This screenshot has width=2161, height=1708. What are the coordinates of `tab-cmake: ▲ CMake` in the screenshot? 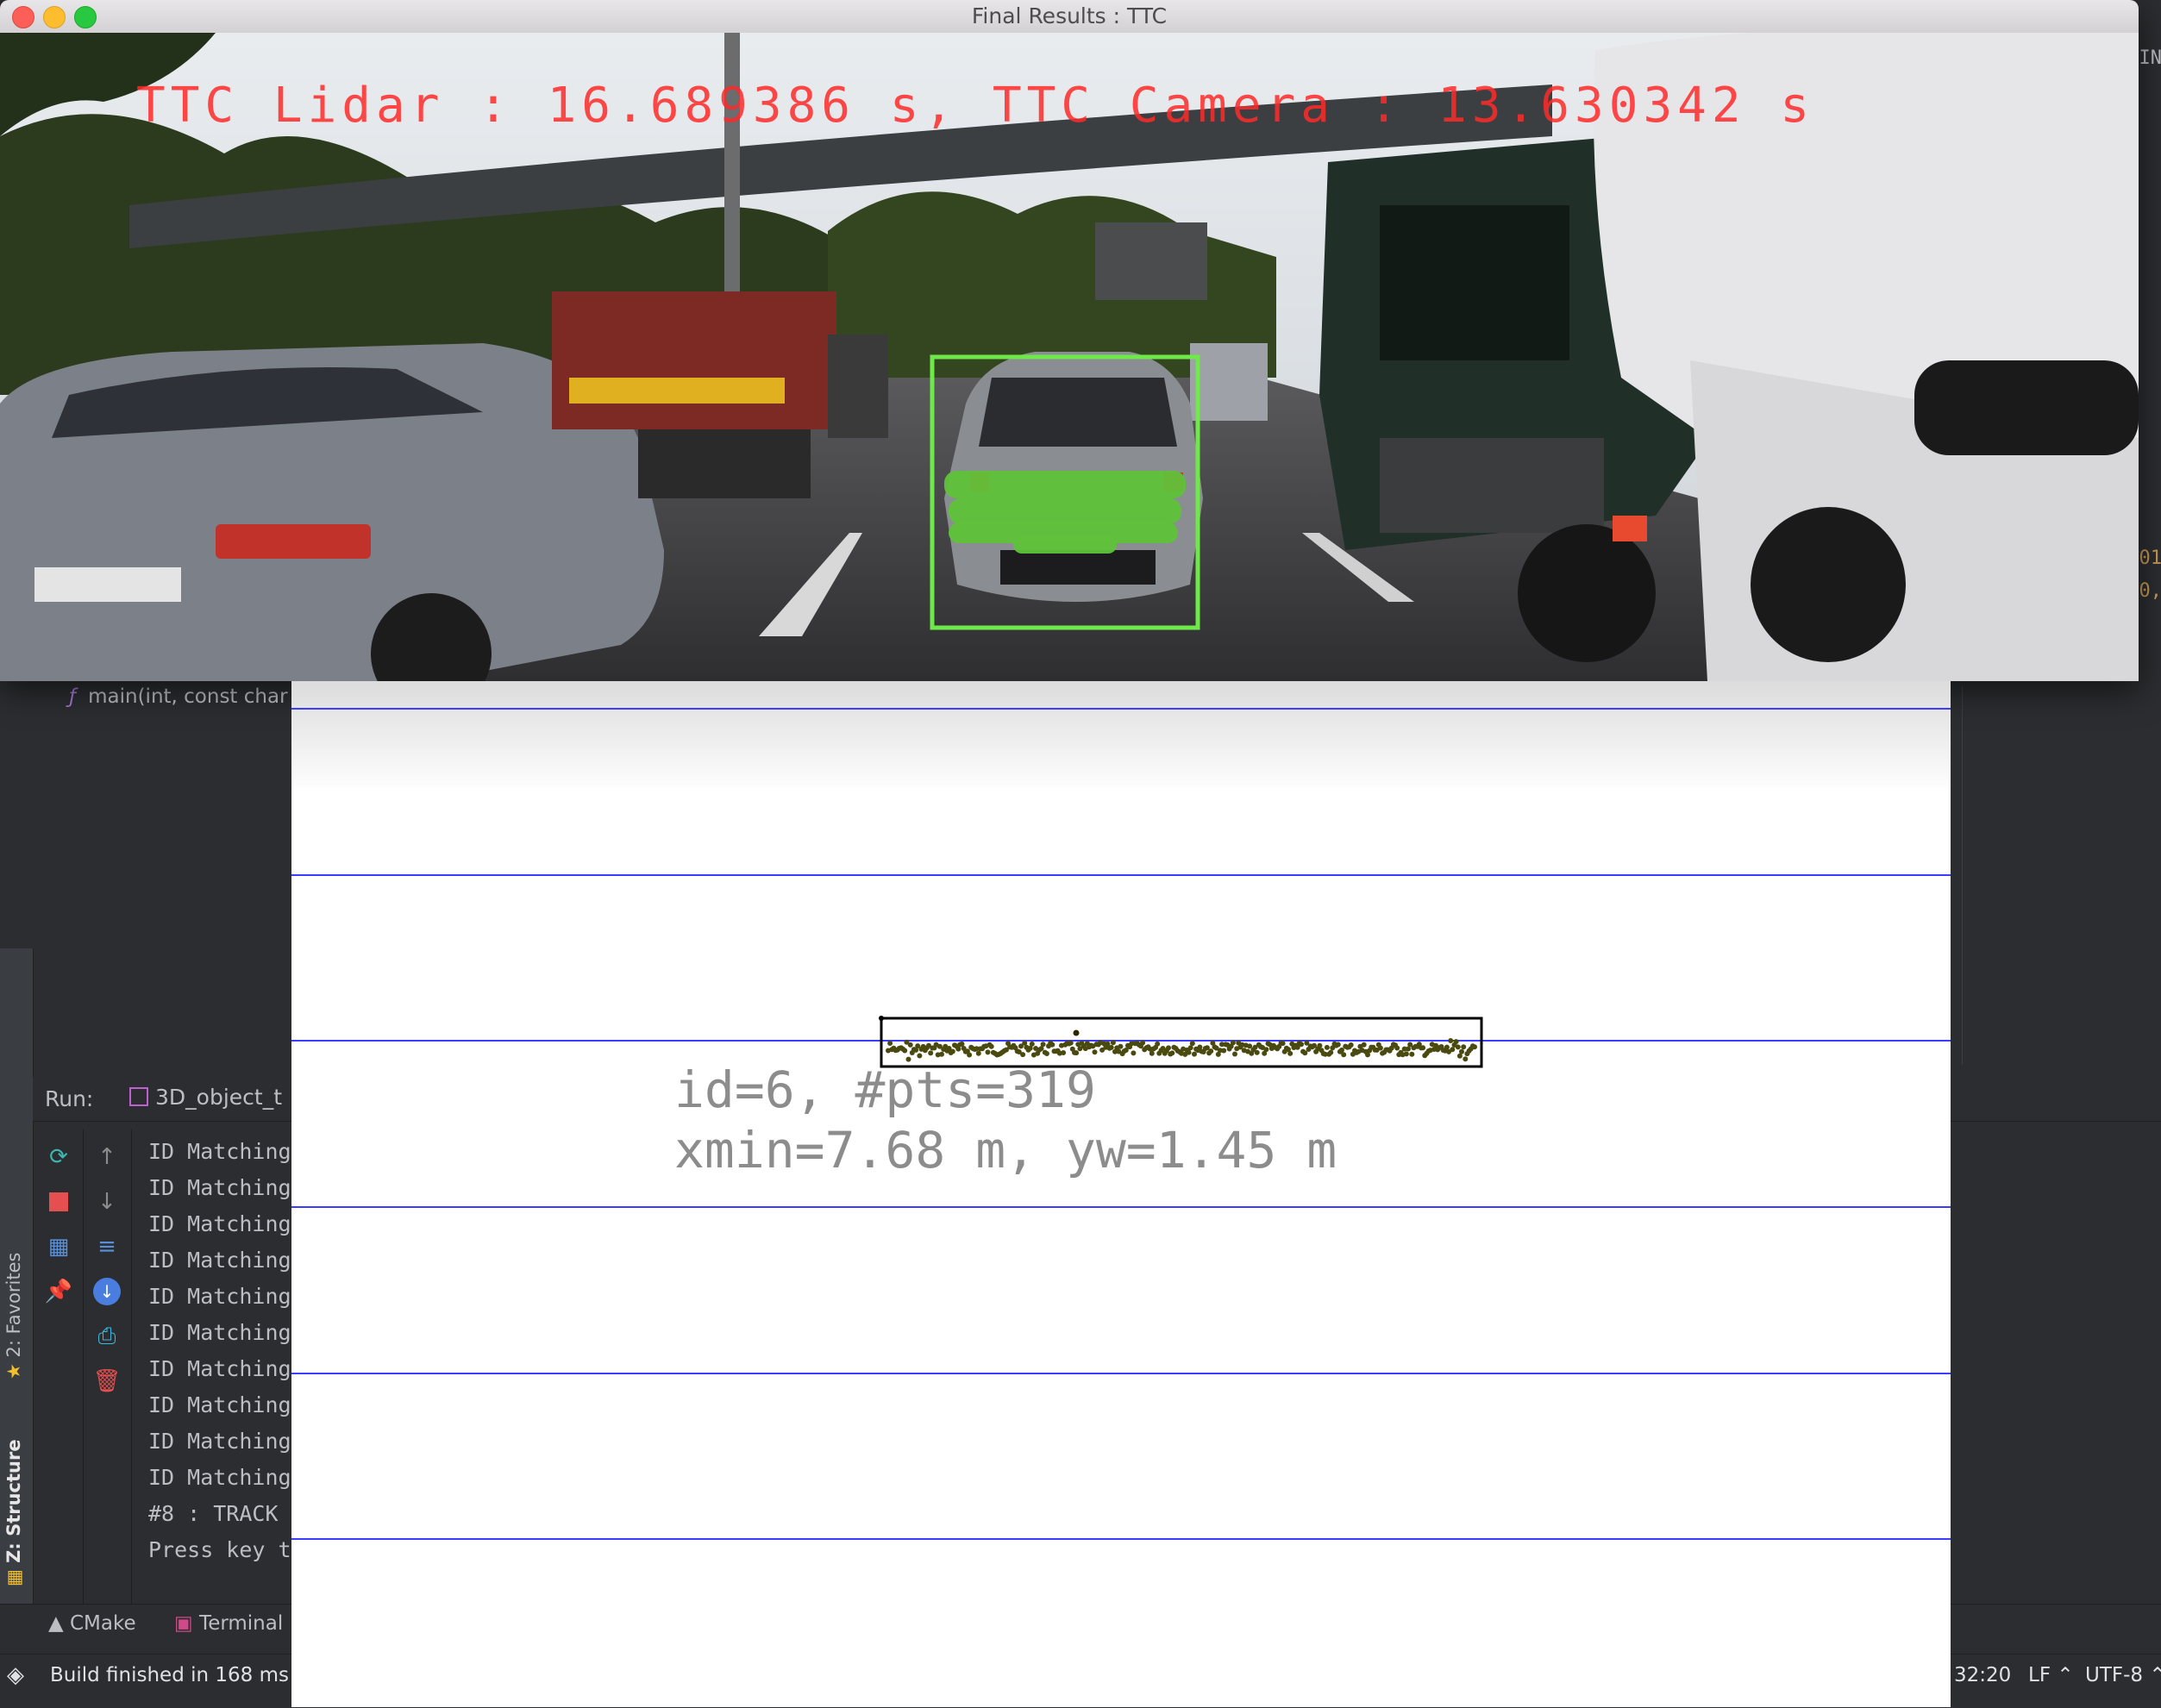 It's located at (92, 1623).